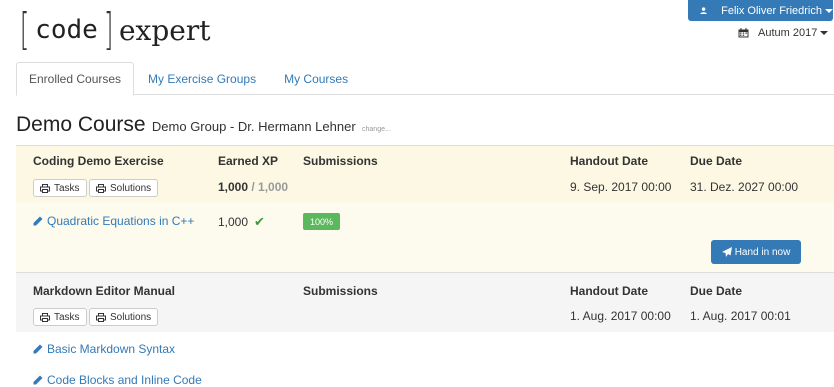 Image resolution: width=834 pixels, height=387 pixels. Describe the element at coordinates (268, 187) in the screenshot. I see `total-xp-value: / 1,000` at that location.